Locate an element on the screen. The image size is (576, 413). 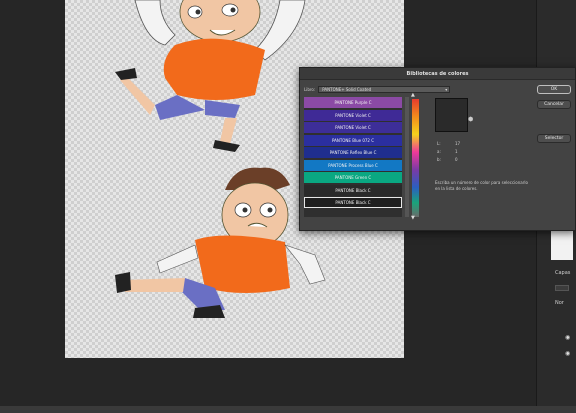
book-label: Libro: is located at coordinates (310, 89).